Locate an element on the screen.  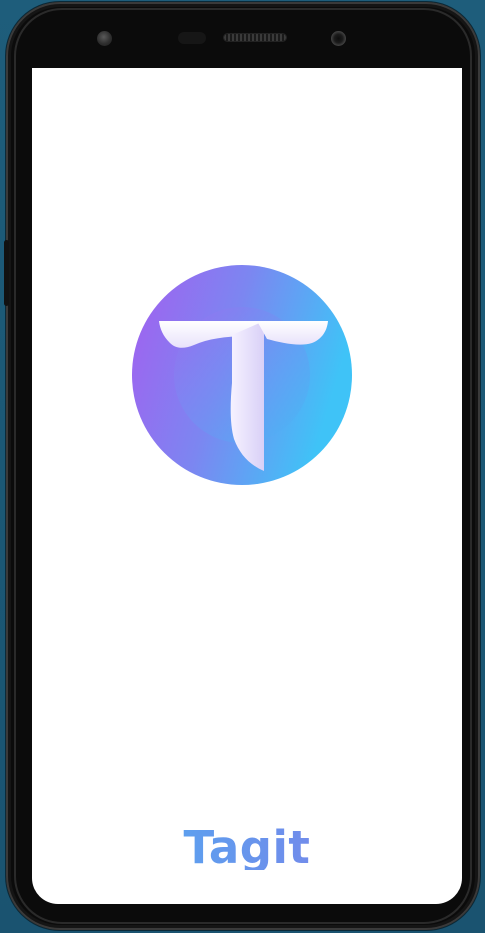
light-sensor-icon is located at coordinates (192, 38).